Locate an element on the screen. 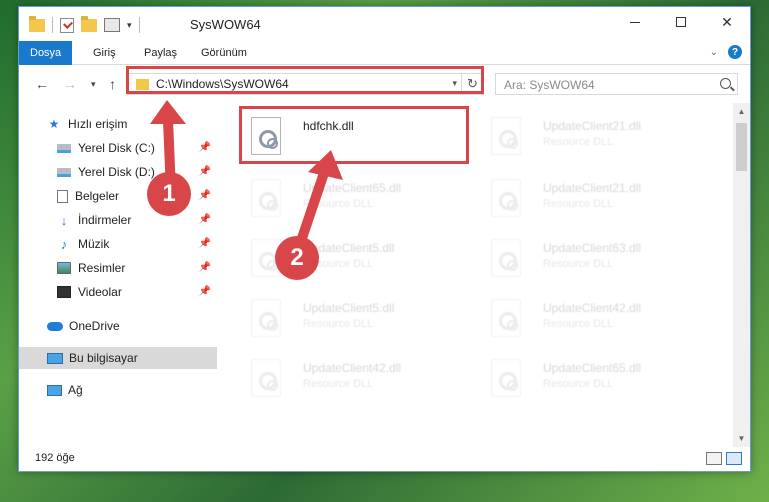 This screenshot has width=769, height=502. pictures-icon is located at coordinates (64, 268).